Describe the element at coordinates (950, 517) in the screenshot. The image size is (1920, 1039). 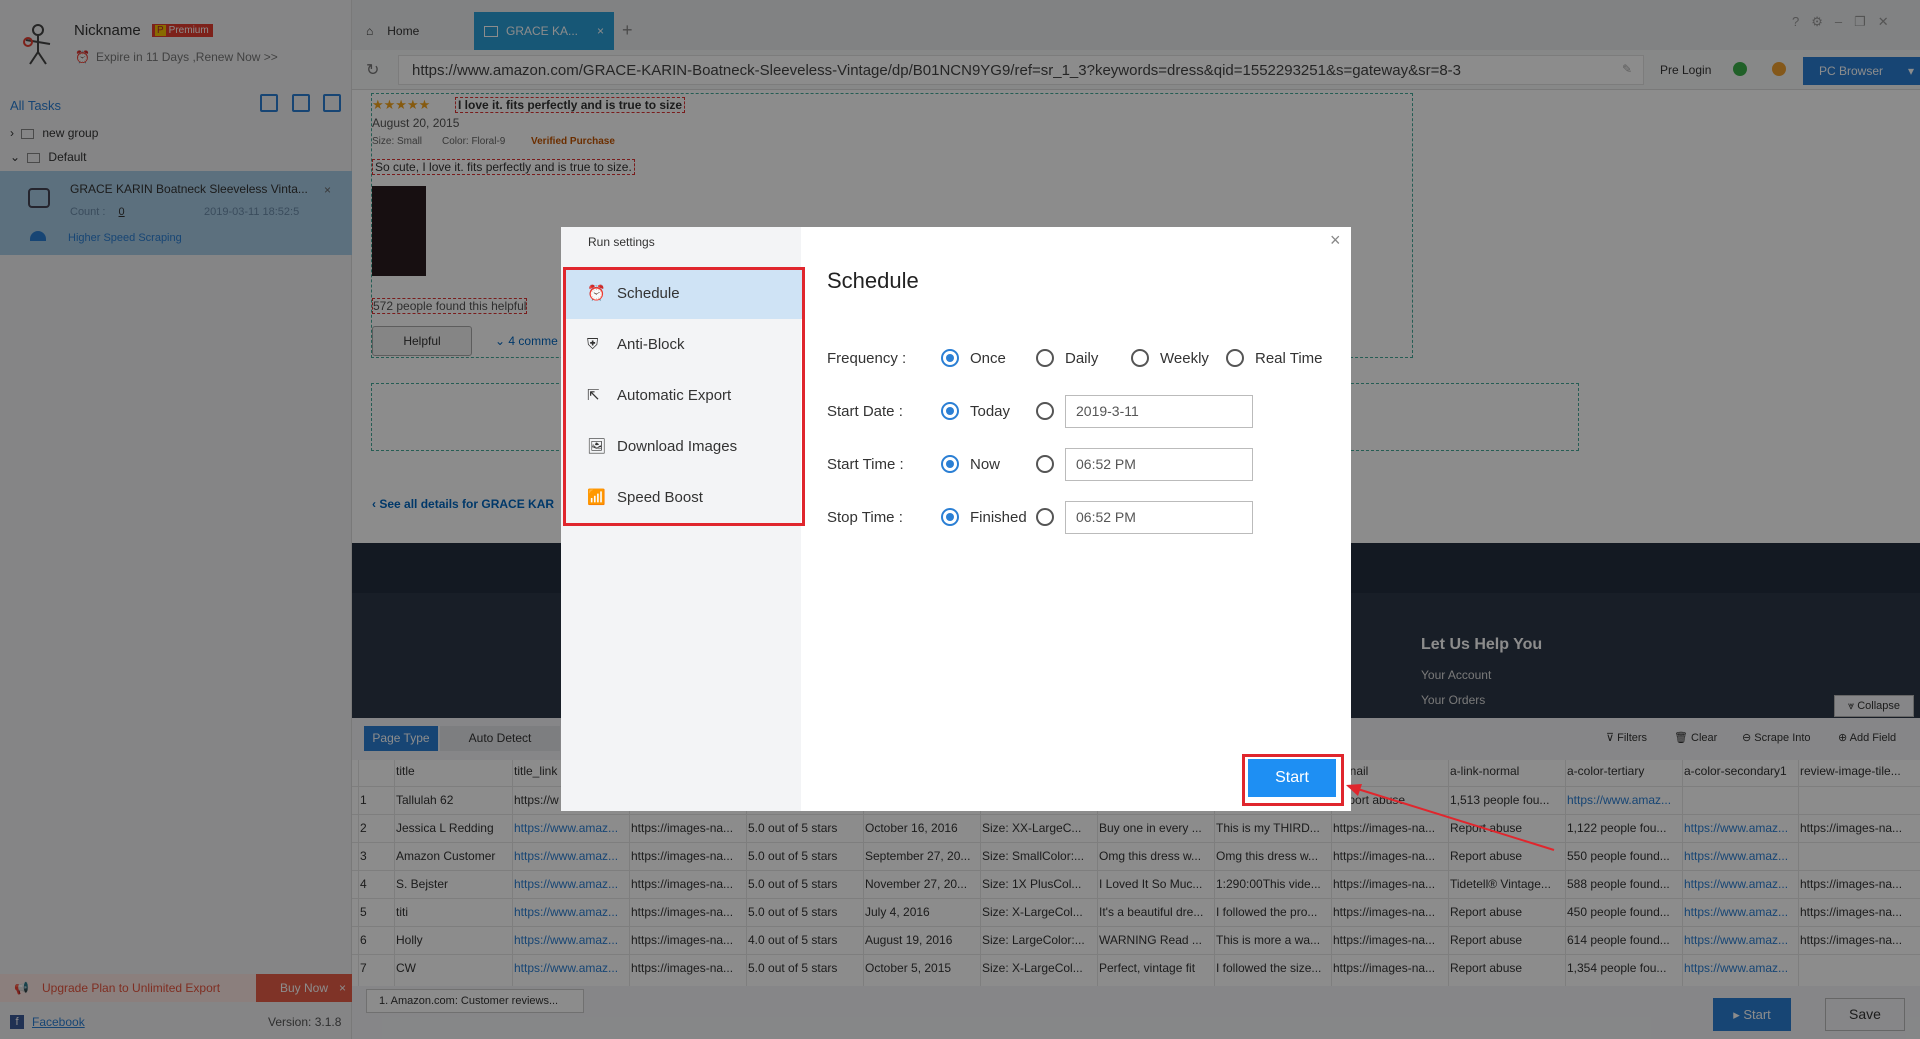
I see `radio-finished` at that location.